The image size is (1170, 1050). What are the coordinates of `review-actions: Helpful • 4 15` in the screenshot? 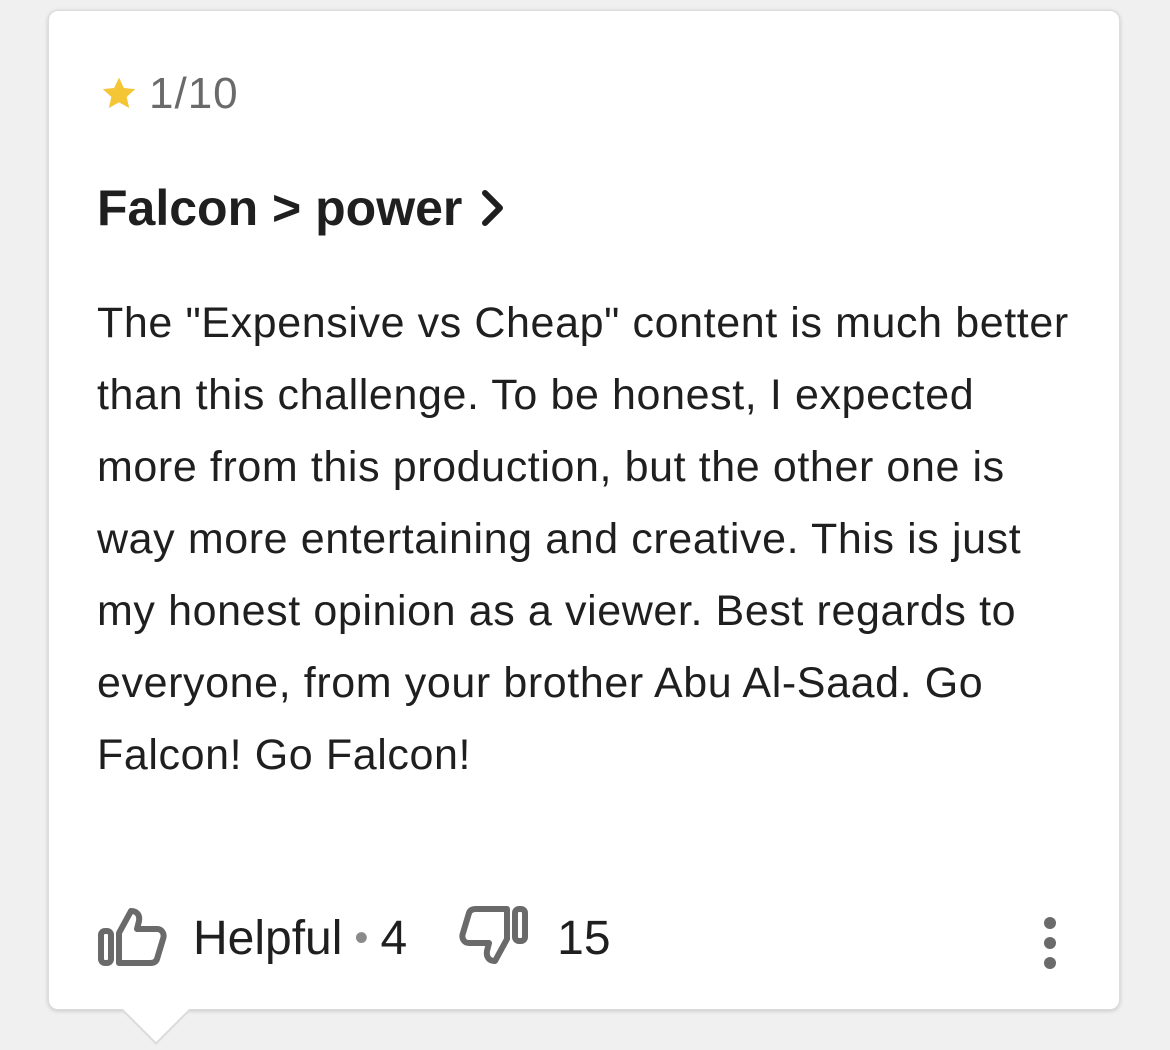 It's located at (354, 938).